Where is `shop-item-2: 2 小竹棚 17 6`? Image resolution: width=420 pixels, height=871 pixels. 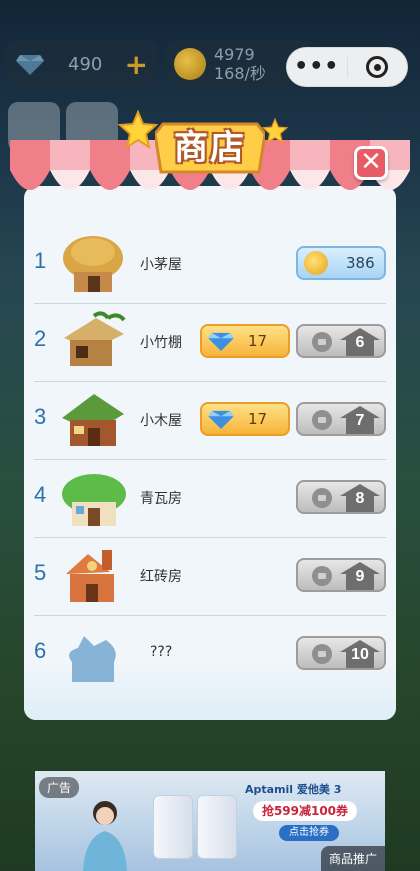 shop-item-2: 2 小竹棚 17 6 is located at coordinates (210, 343).